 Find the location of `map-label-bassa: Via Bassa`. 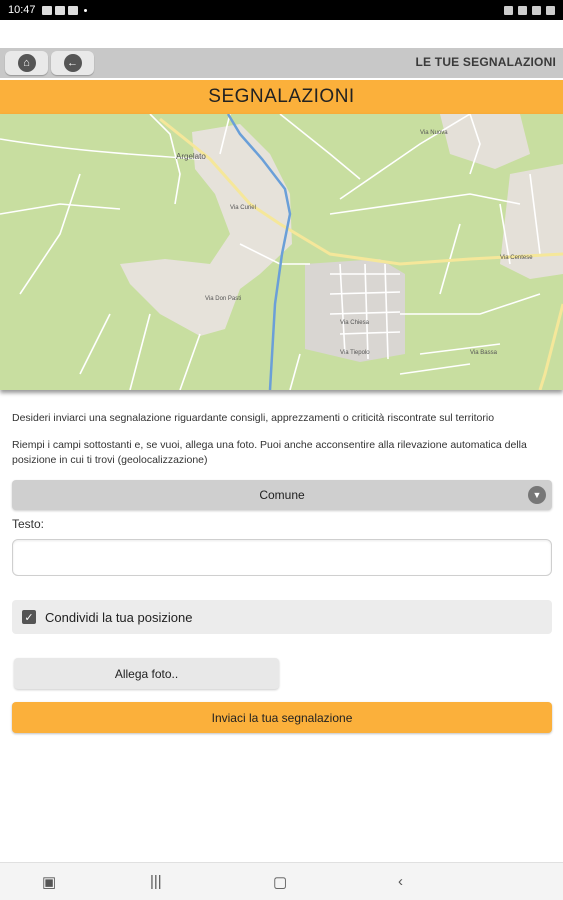

map-label-bassa: Via Bassa is located at coordinates (484, 353).